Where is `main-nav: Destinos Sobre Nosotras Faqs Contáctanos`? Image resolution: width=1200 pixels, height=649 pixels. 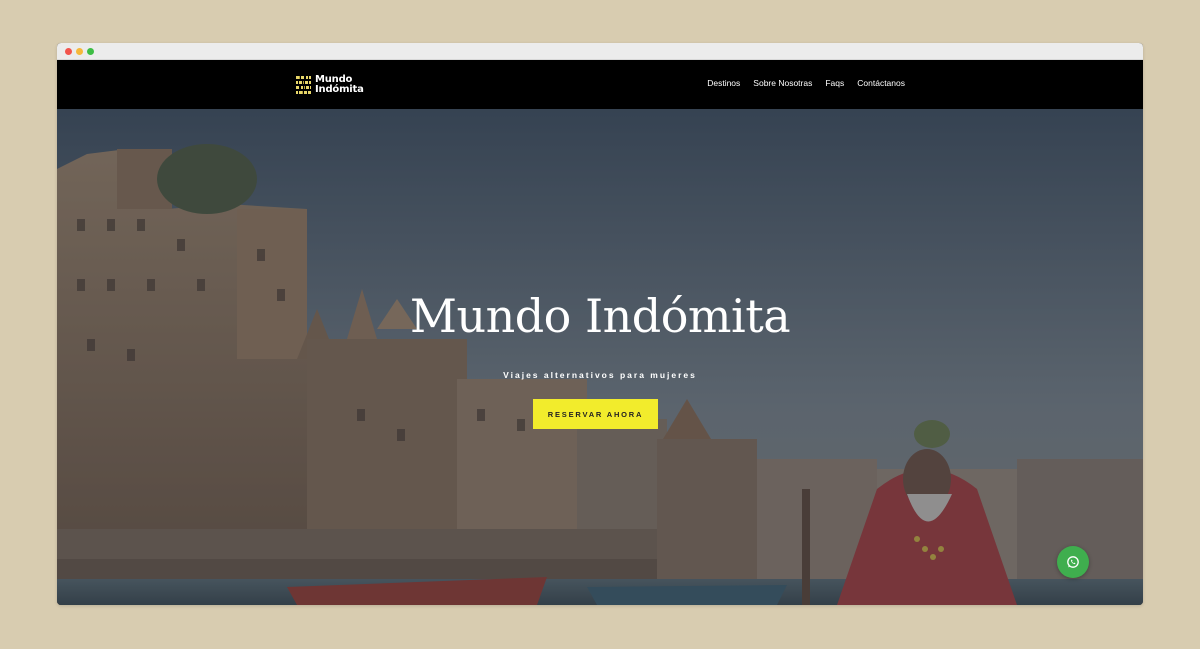
main-nav: Destinos Sobre Nosotras Faqs Contáctanos is located at coordinates (799, 83).